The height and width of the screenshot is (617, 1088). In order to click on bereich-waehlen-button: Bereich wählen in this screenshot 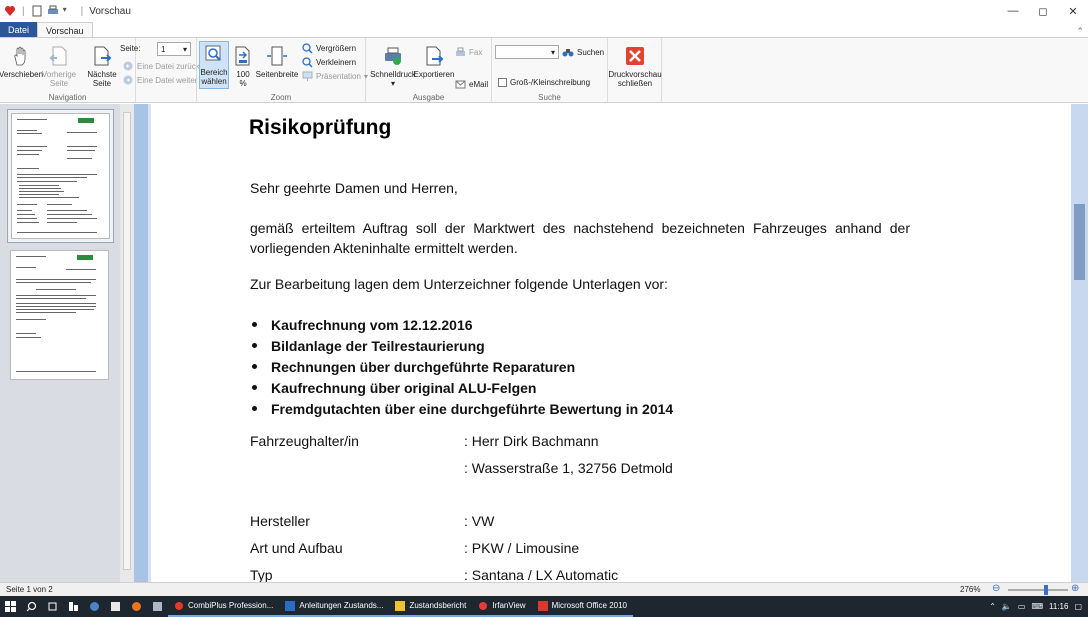, I will do `click(214, 65)`.